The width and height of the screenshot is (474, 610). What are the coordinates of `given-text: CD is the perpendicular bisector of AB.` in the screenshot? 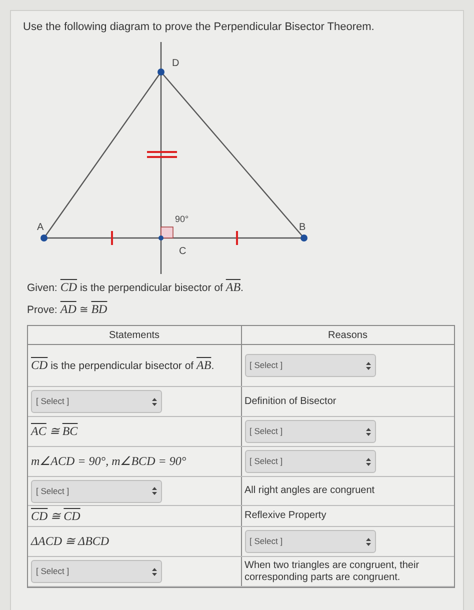 It's located at (152, 287).